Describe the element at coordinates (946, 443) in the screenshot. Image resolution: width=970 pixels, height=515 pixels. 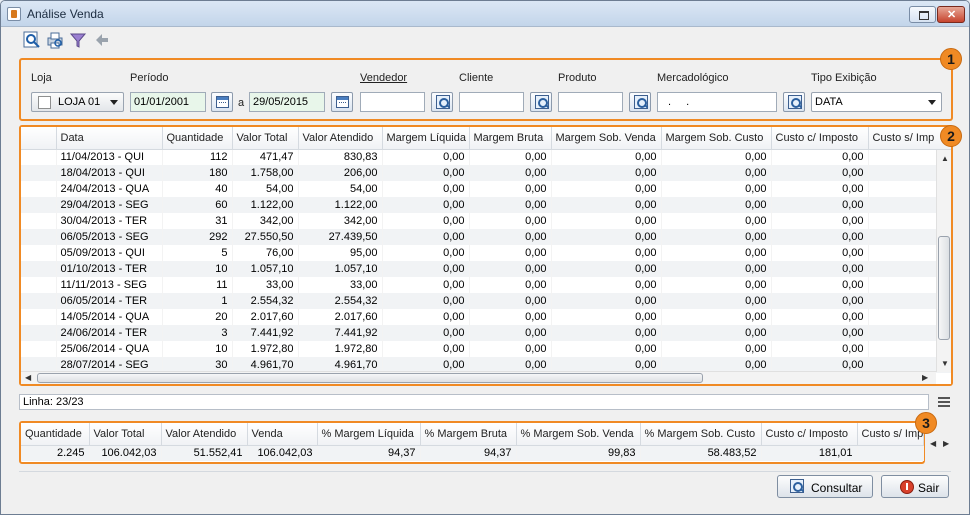
I see `totals-scroll-right-icon: ▶` at that location.